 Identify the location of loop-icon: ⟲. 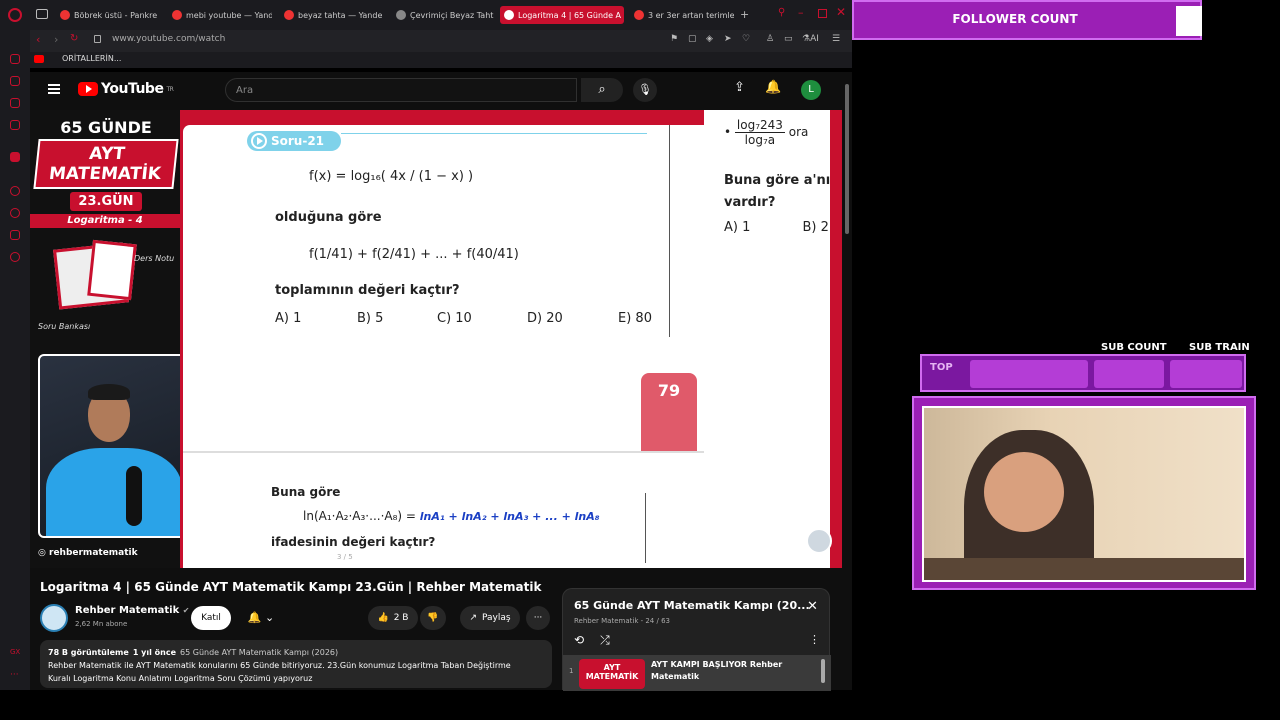
(579, 640).